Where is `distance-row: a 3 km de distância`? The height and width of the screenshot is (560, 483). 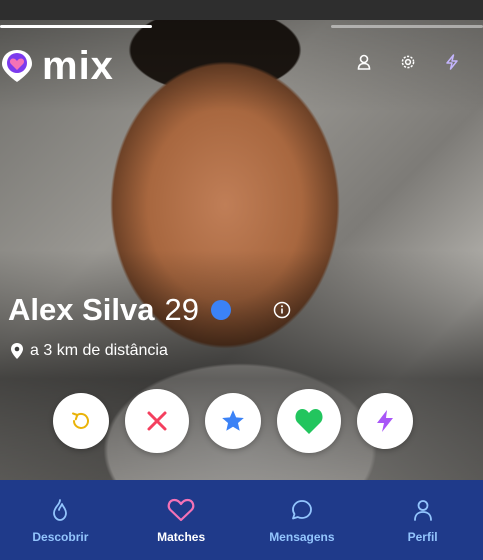
distance-row: a 3 km de distância is located at coordinates (89, 351).